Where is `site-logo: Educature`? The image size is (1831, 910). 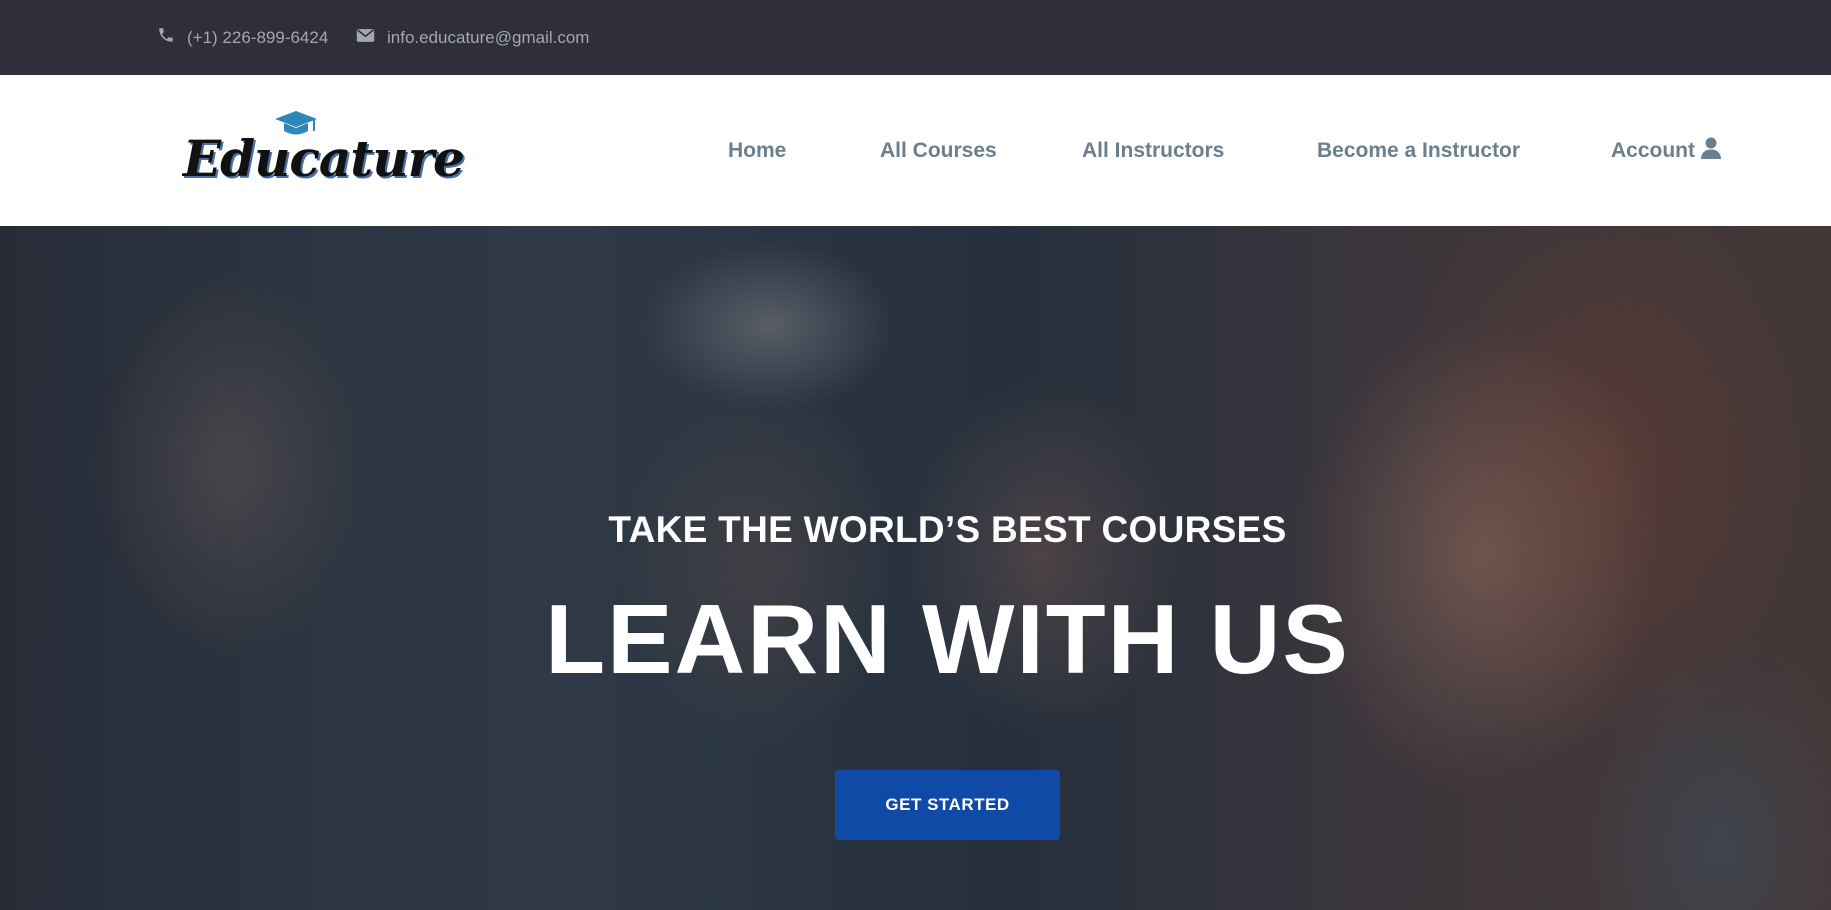
site-logo: Educature is located at coordinates (324, 151).